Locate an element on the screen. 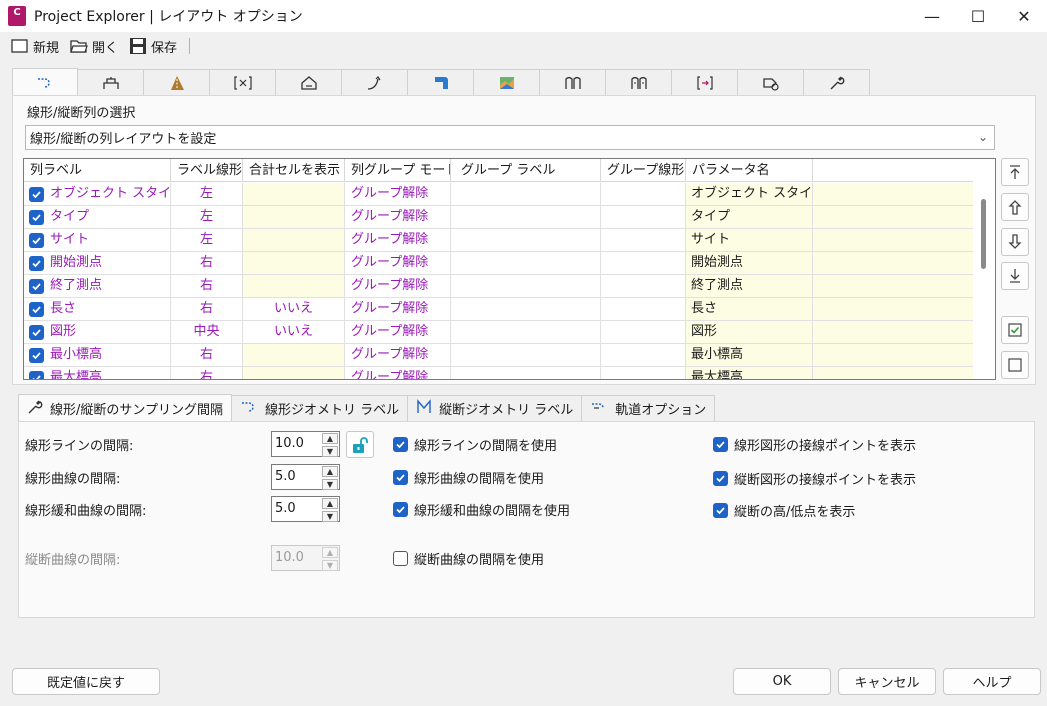  checkbox-unchecked-icon is located at coordinates (400, 558).